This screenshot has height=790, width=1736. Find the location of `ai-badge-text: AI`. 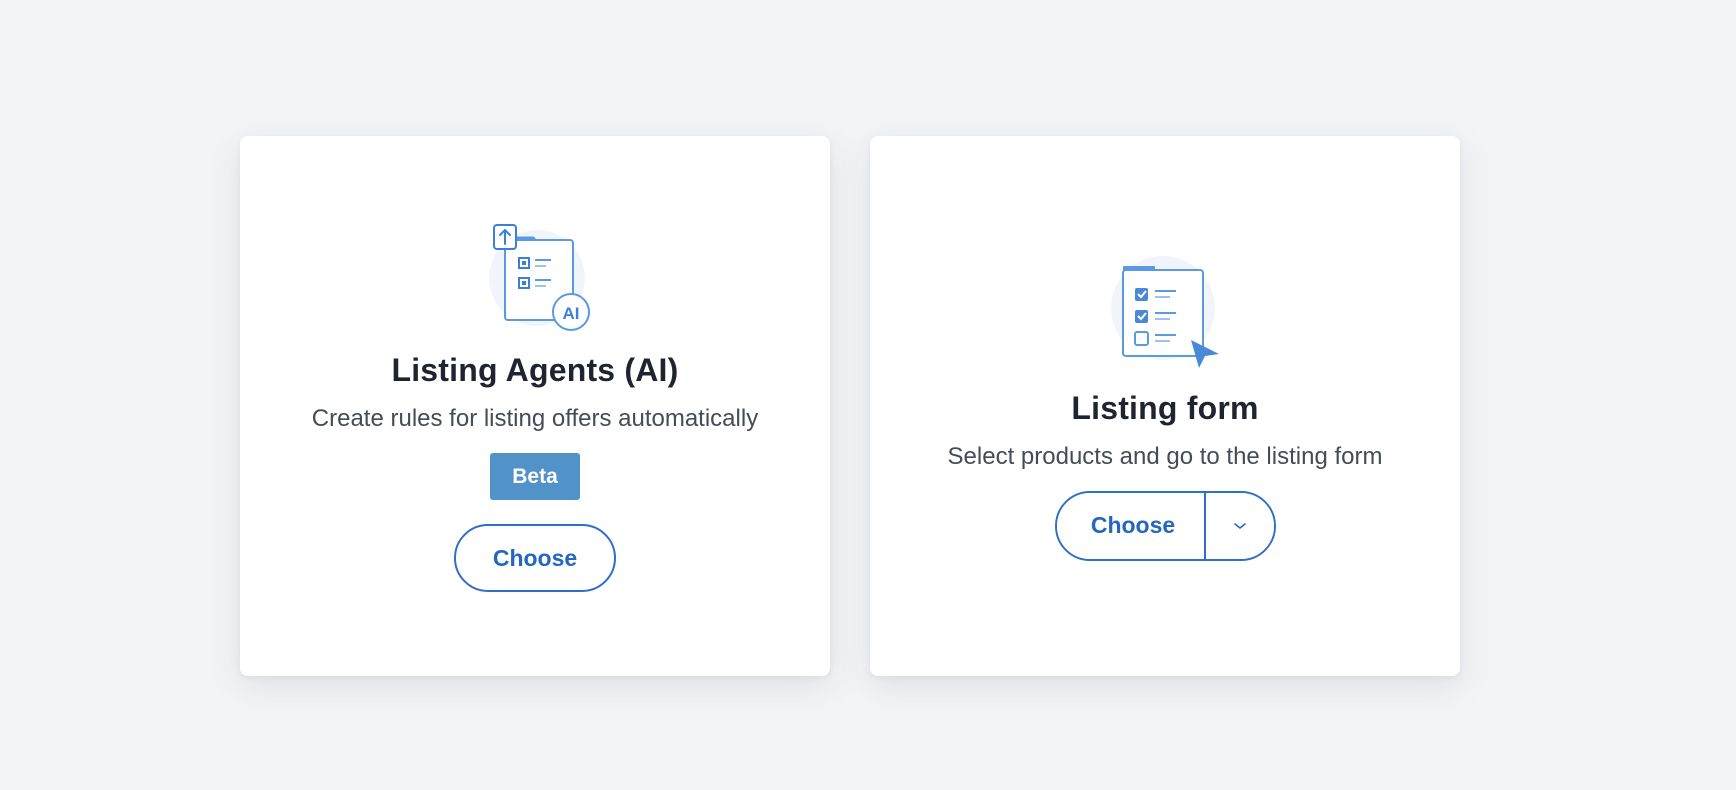

ai-badge-text: AI is located at coordinates (571, 313).